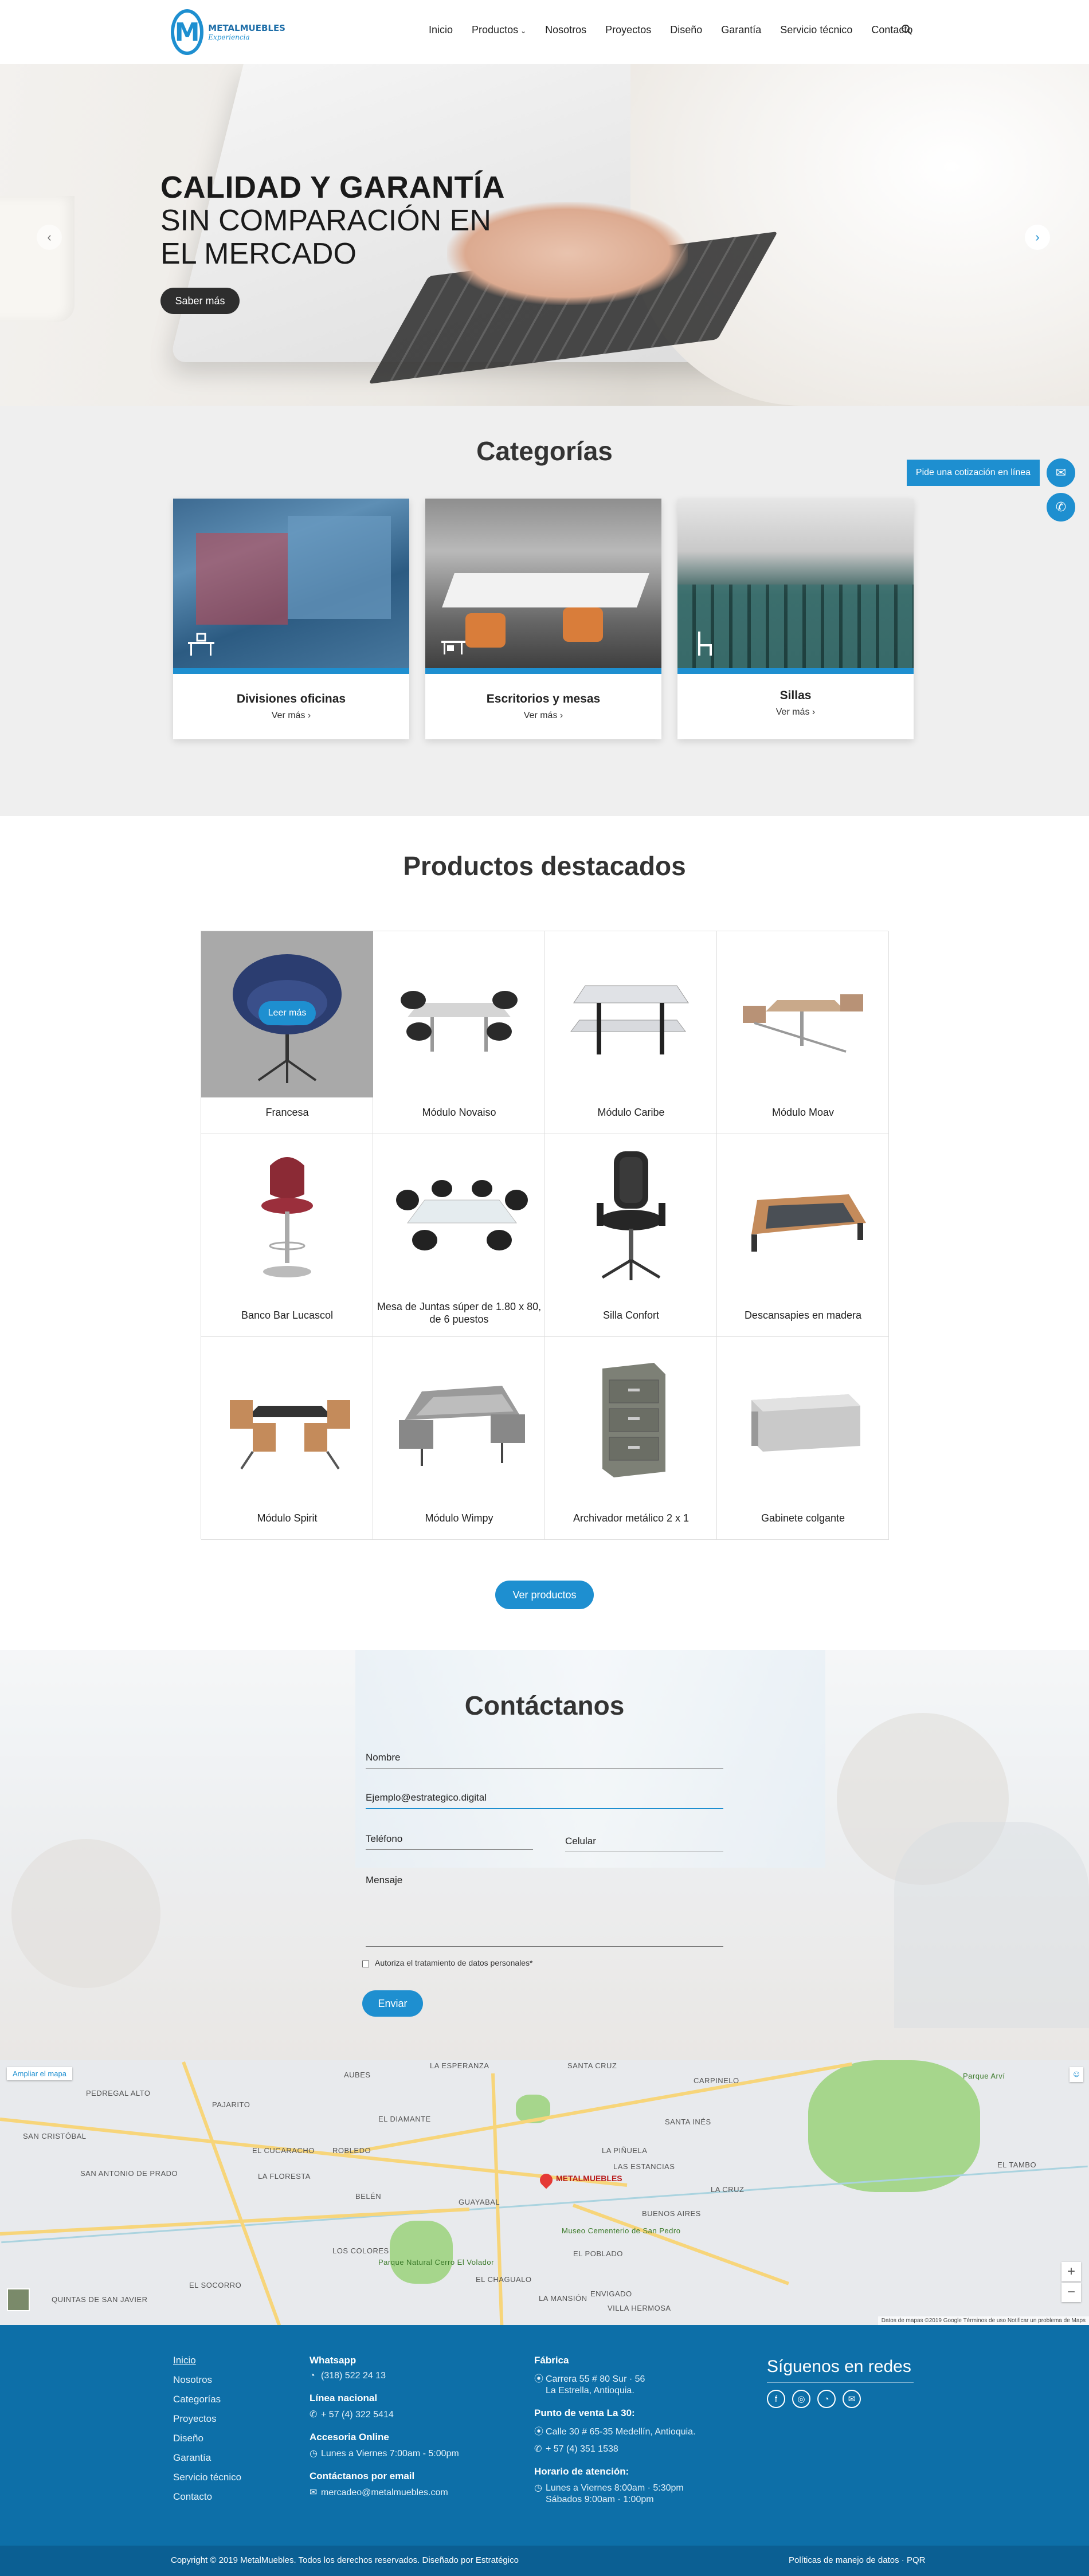 This screenshot has width=1089, height=2576. What do you see at coordinates (459, 1032) in the screenshot?
I see `product-card: Módulo Novaiso` at bounding box center [459, 1032].